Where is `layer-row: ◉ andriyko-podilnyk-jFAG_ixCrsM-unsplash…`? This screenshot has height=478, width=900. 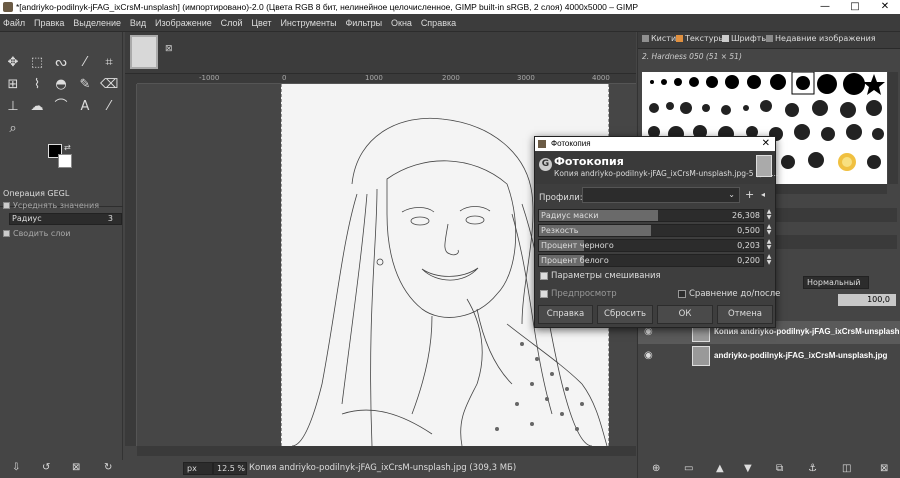 layer-row: ◉ andriyko-podilnyk-jFAG_ixCrsM-unsplash… is located at coordinates (769, 356).